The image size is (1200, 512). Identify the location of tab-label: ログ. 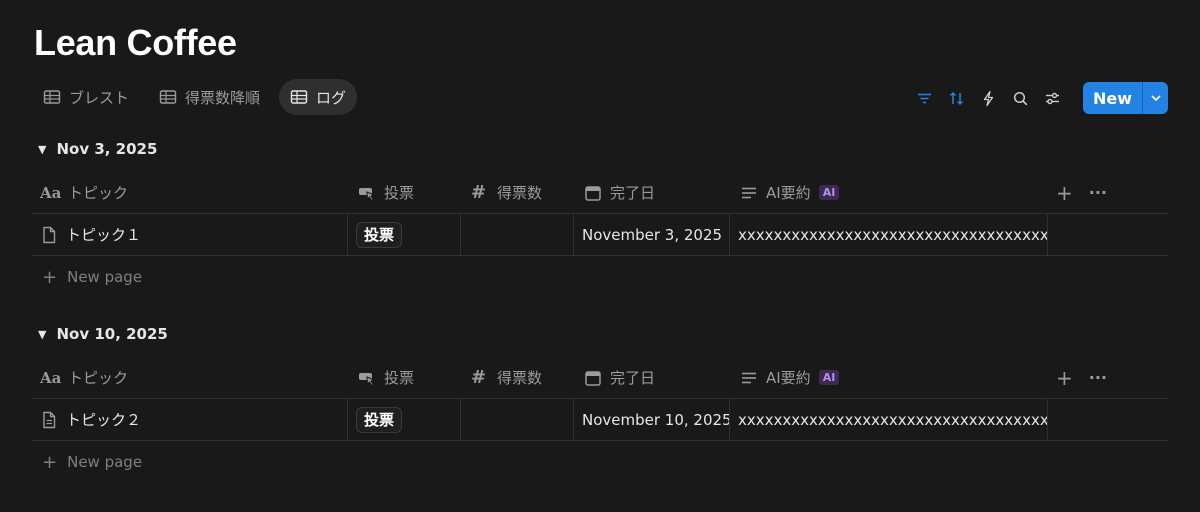
(331, 97).